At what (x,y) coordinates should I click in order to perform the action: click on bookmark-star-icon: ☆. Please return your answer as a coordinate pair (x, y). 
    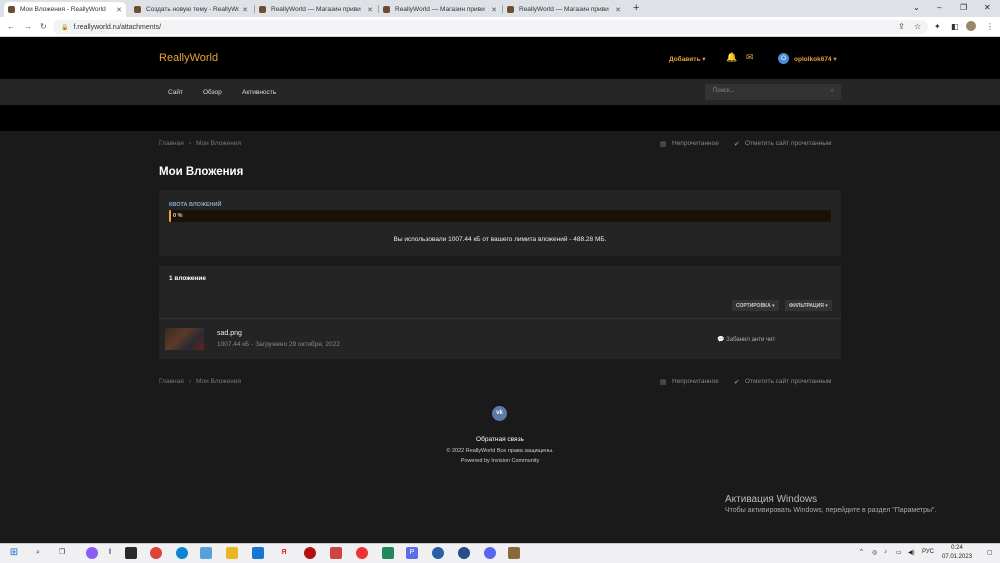
    Looking at the image, I should click on (917, 27).